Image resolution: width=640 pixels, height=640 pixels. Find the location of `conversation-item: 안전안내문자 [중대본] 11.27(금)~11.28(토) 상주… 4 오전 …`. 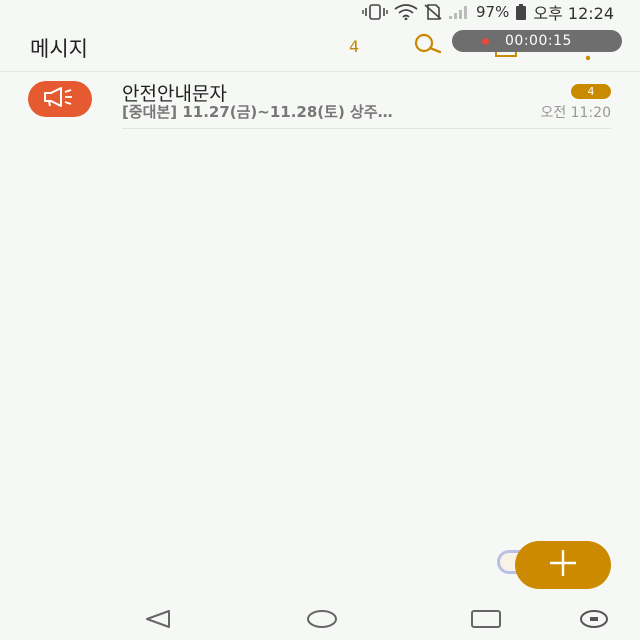

conversation-item: 안전안내문자 [중대본] 11.27(금)~11.28(토) 상주… 4 오전 … is located at coordinates (320, 102).